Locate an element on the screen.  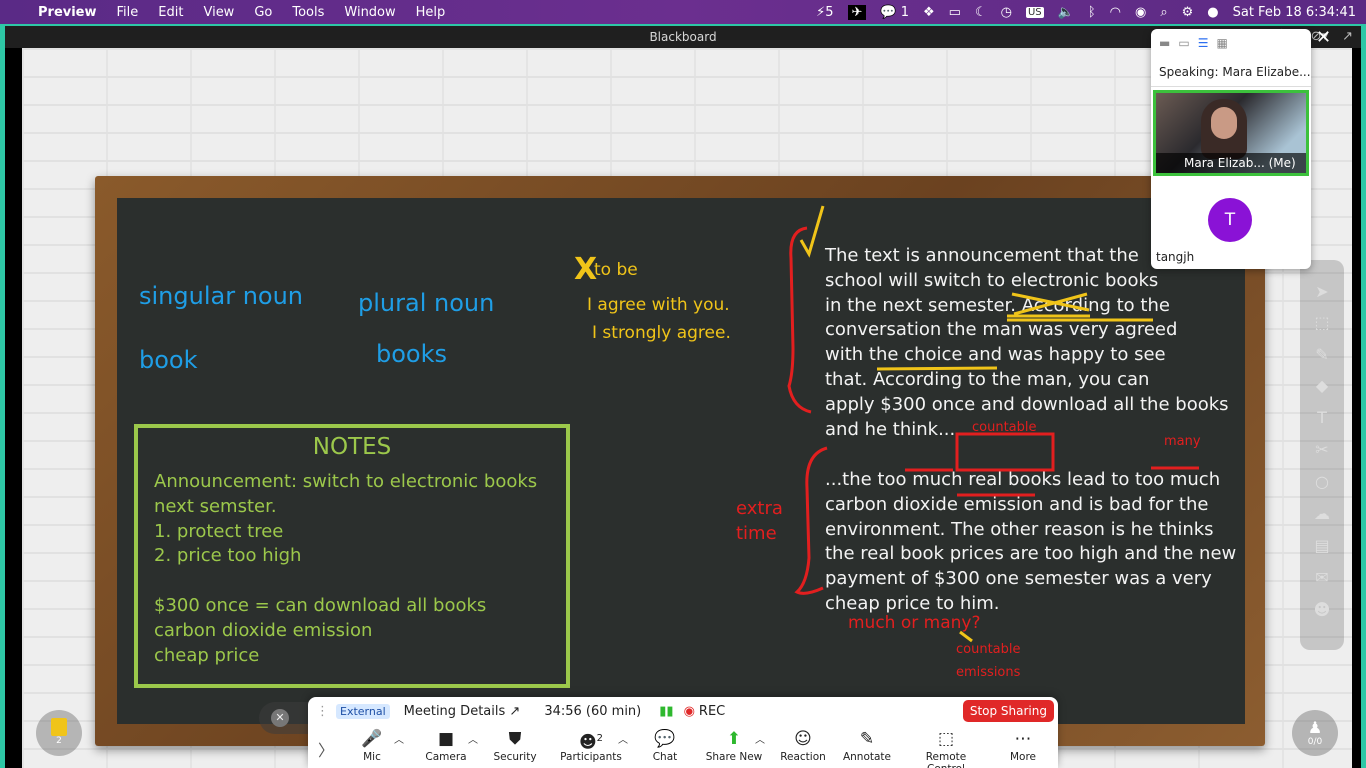
menu-help: Help is located at coordinates (431, 12).